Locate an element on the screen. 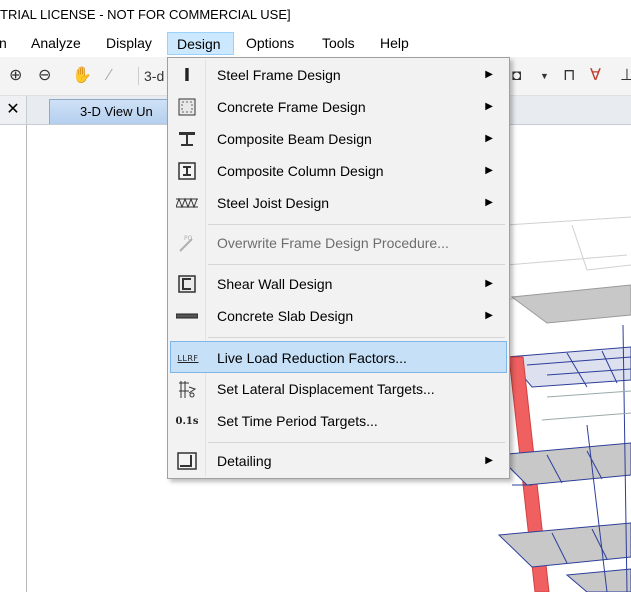 This screenshot has height=595, width=631. svg-text: PO is located at coordinates (188, 238).